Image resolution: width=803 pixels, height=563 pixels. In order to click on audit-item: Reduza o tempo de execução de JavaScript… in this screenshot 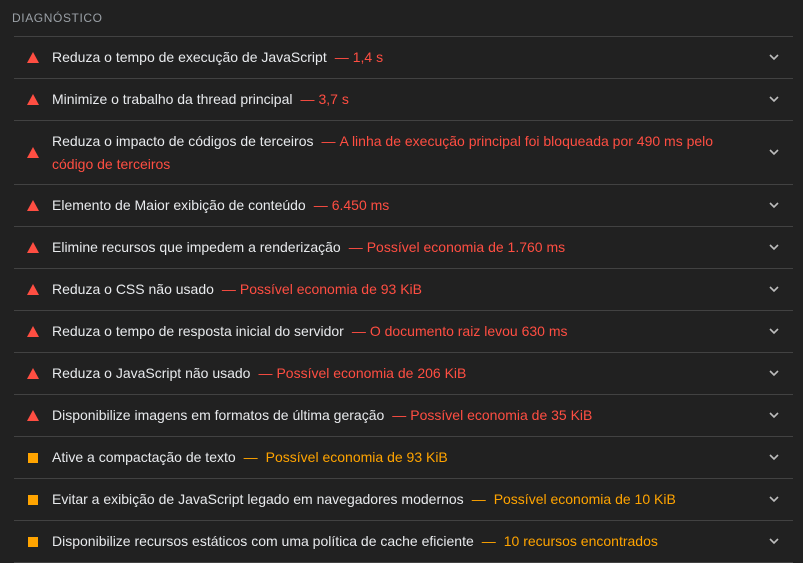, I will do `click(403, 58)`.